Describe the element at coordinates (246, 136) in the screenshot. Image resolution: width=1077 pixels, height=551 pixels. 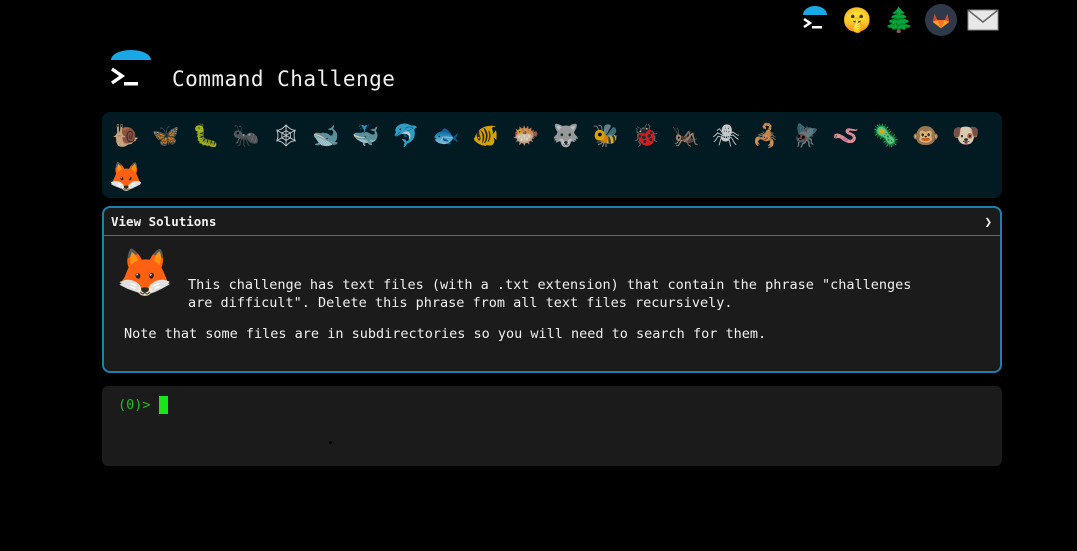
I see `ant-icon: 🐜` at that location.